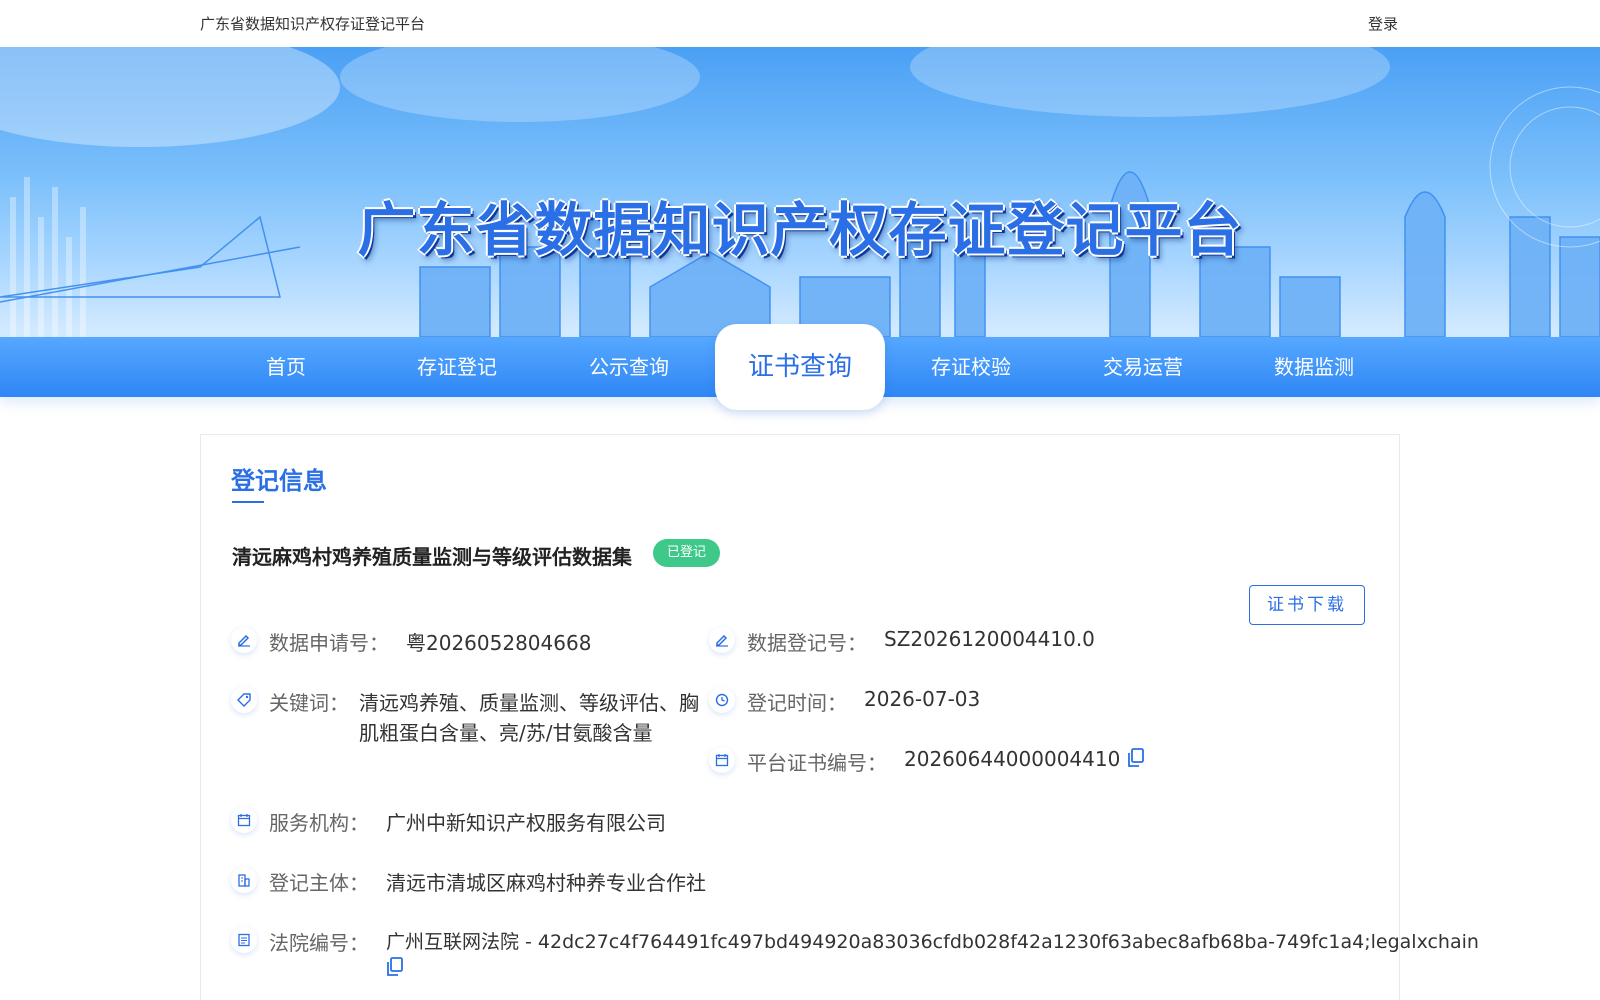 This screenshot has width=1600, height=1000. What do you see at coordinates (971, 367) in the screenshot?
I see `nav-verification: 存证校验` at bounding box center [971, 367].